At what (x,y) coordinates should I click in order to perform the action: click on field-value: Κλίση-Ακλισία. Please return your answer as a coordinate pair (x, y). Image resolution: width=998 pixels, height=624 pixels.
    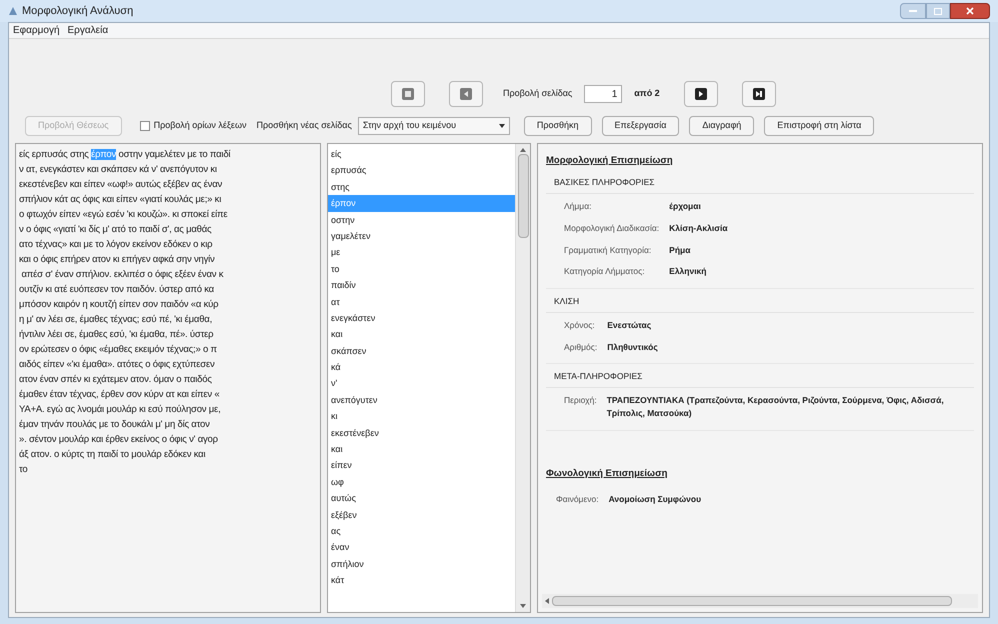
    Looking at the image, I should click on (699, 228).